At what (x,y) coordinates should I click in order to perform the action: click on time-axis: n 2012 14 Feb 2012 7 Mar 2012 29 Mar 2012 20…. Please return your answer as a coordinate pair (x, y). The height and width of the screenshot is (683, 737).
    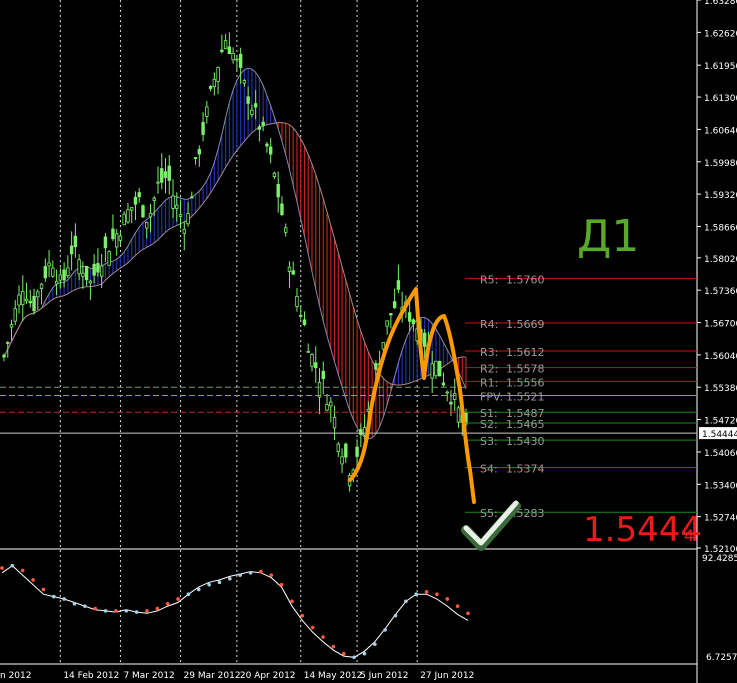
    Looking at the image, I should click on (237, 676).